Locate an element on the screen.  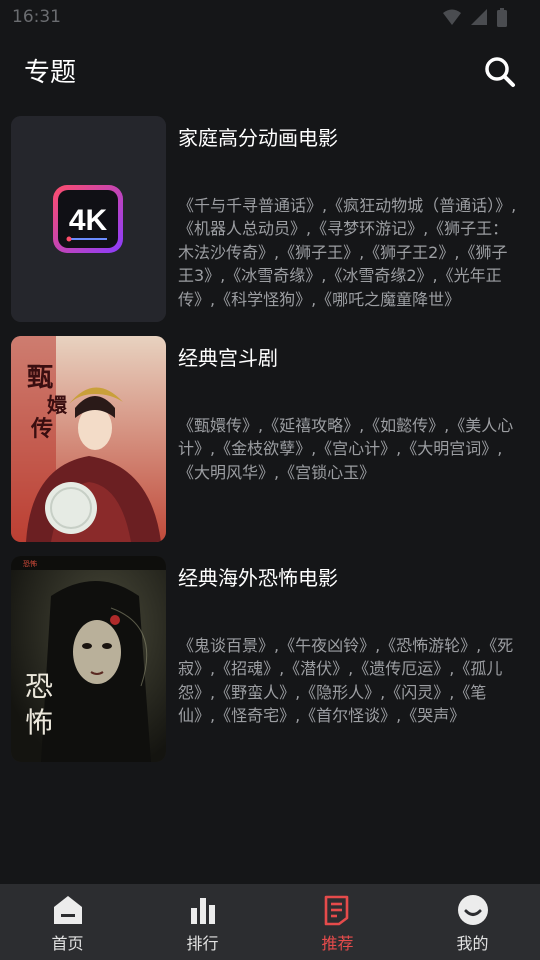
topic-thumbnail: 恐怖 恐 怖 is located at coordinates (88, 659).